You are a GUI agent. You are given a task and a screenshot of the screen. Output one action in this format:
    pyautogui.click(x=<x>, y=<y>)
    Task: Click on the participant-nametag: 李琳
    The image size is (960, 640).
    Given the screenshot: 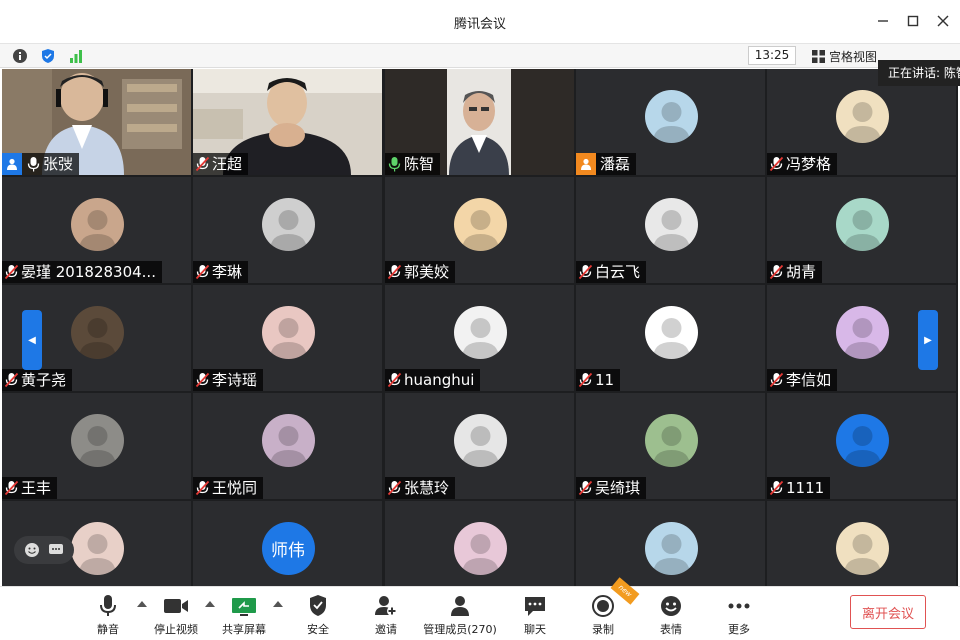 What is the action you would take?
    pyautogui.click(x=221, y=272)
    